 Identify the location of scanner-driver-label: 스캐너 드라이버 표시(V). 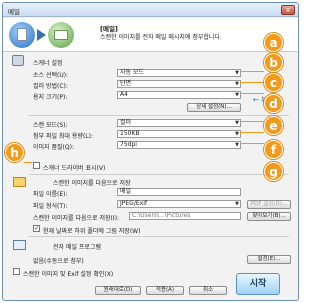
(74, 168).